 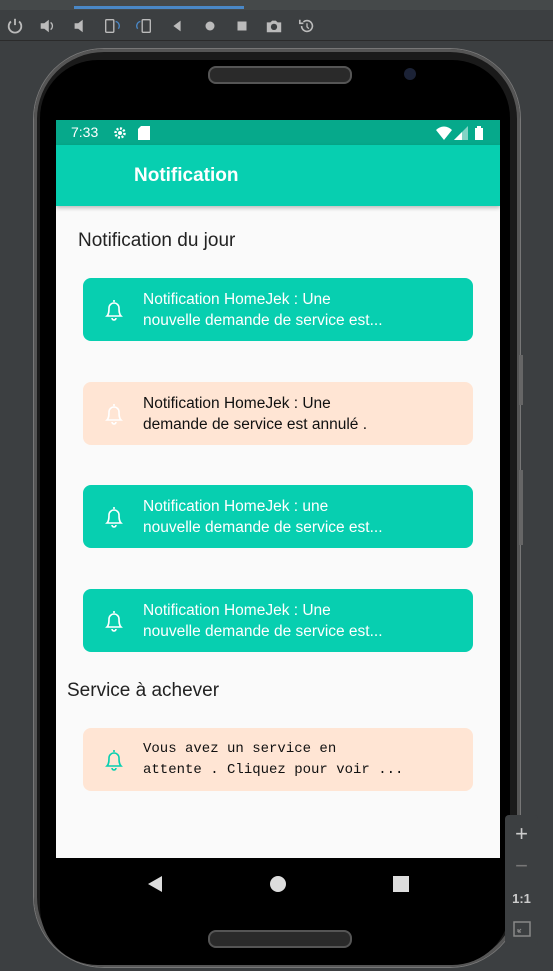 What do you see at coordinates (85, 132) in the screenshot?
I see `status-time: 7:33` at bounding box center [85, 132].